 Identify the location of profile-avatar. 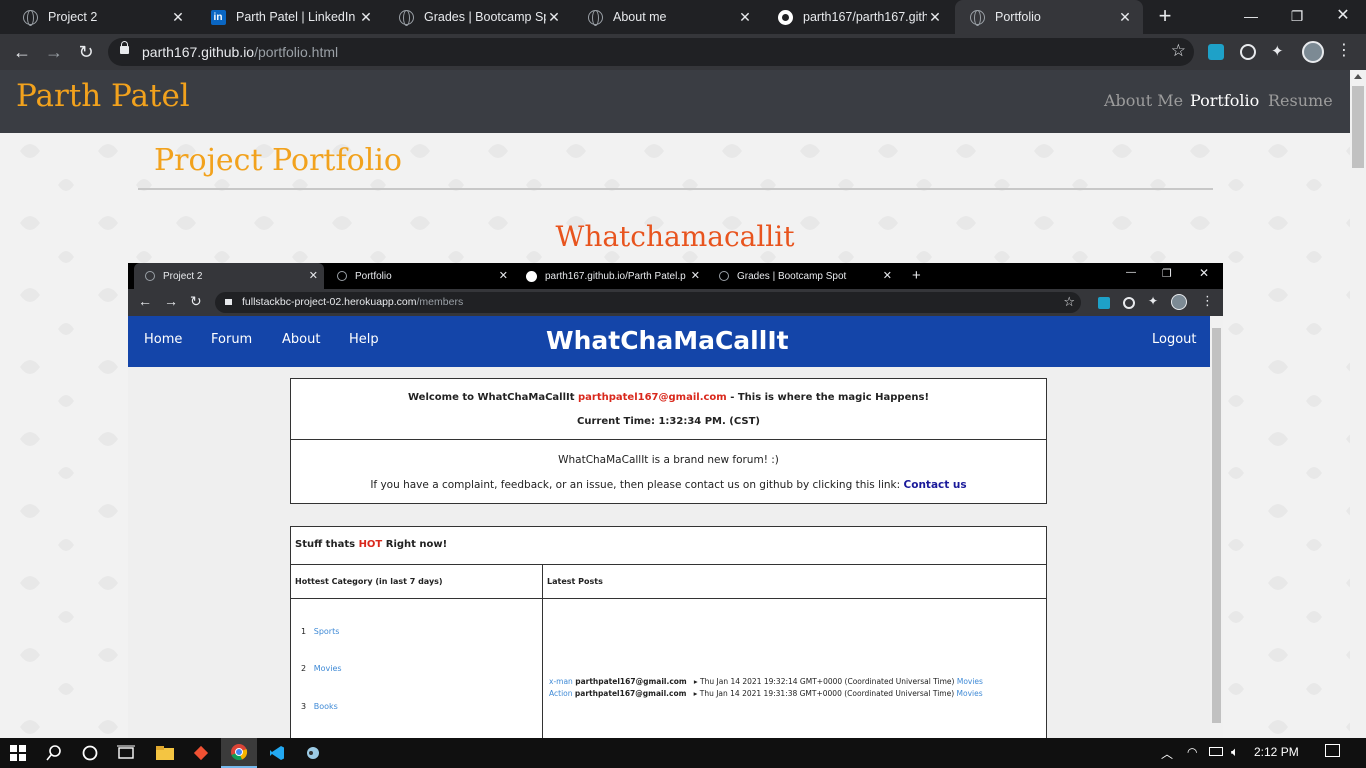
(1313, 52).